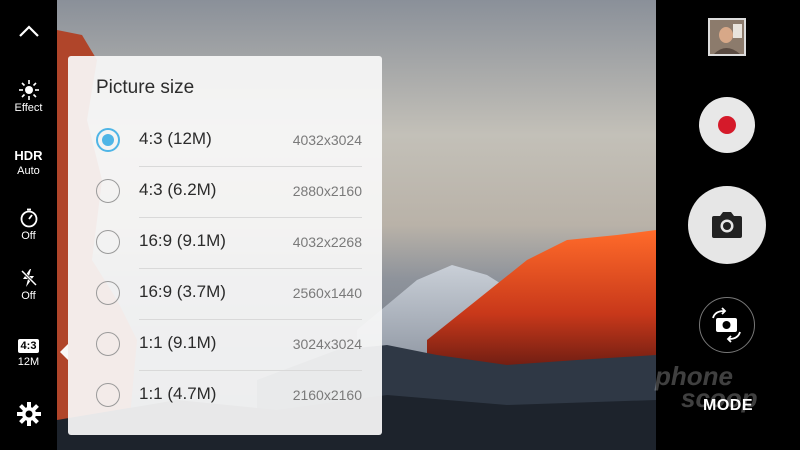 This screenshot has height=450, width=800. I want to click on collapse-button, so click(28, 31).